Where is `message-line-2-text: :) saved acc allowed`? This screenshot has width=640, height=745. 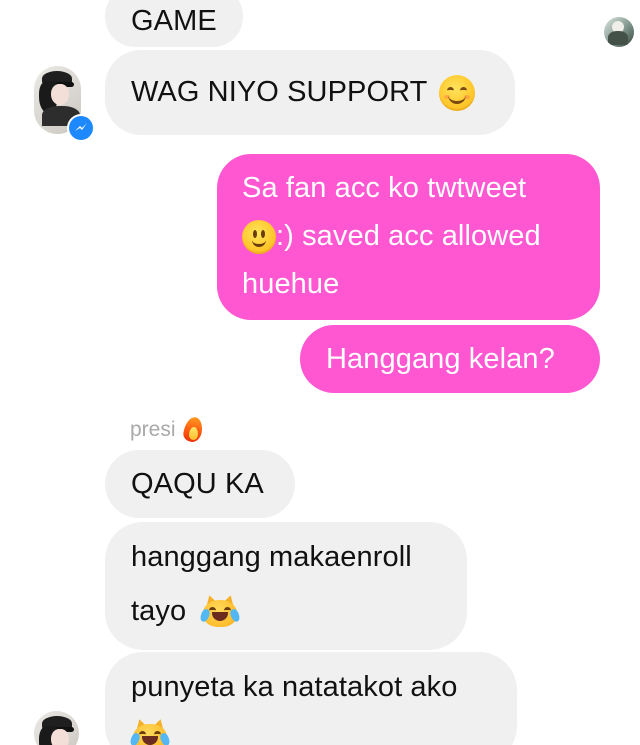
message-line-2-text: :) saved acc allowed is located at coordinates (408, 236).